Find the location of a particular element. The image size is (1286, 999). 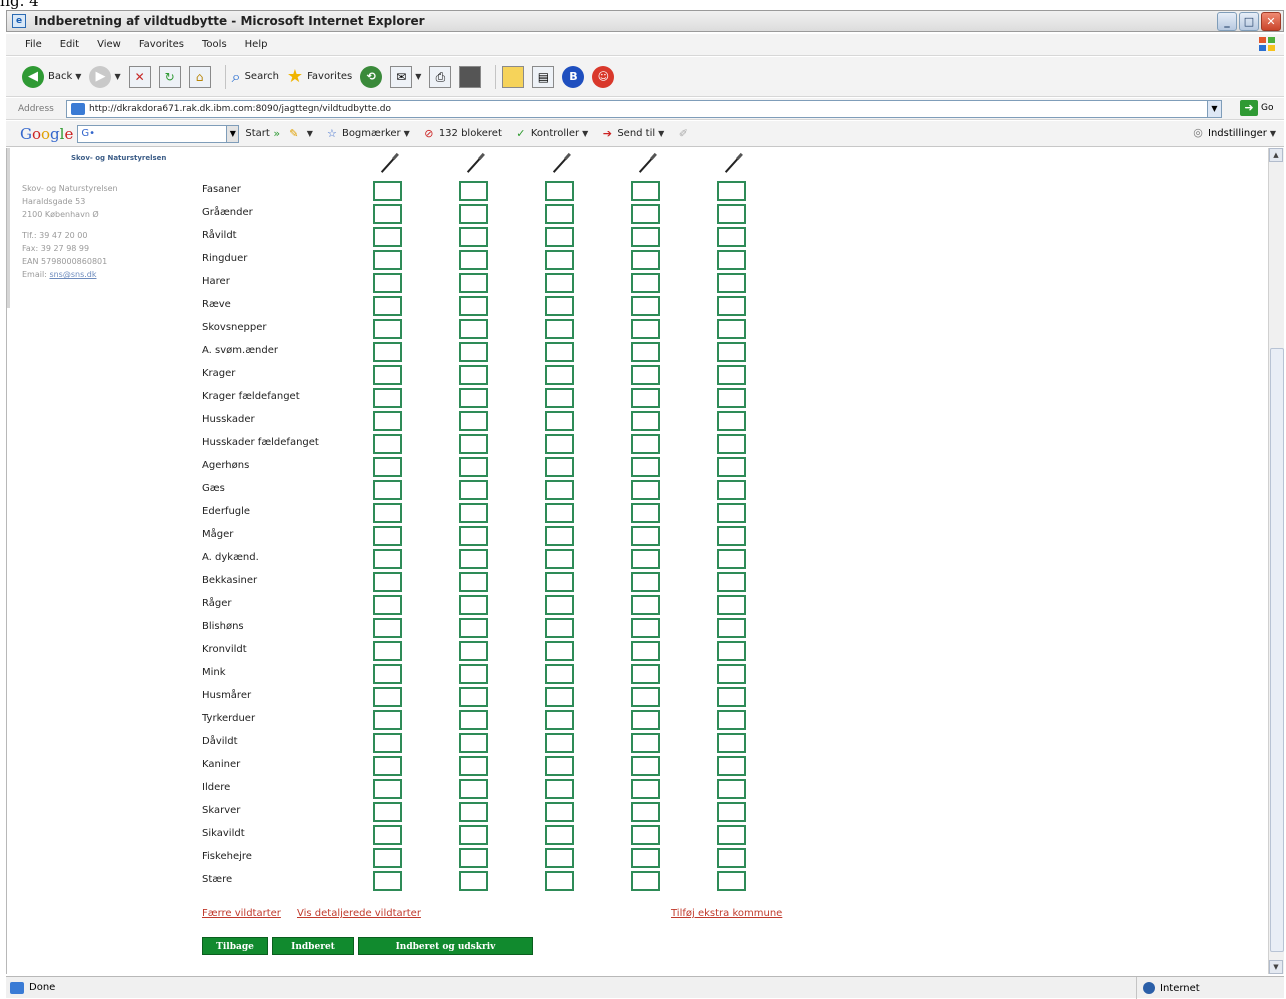

maximize-button: □ is located at coordinates (1249, 21).